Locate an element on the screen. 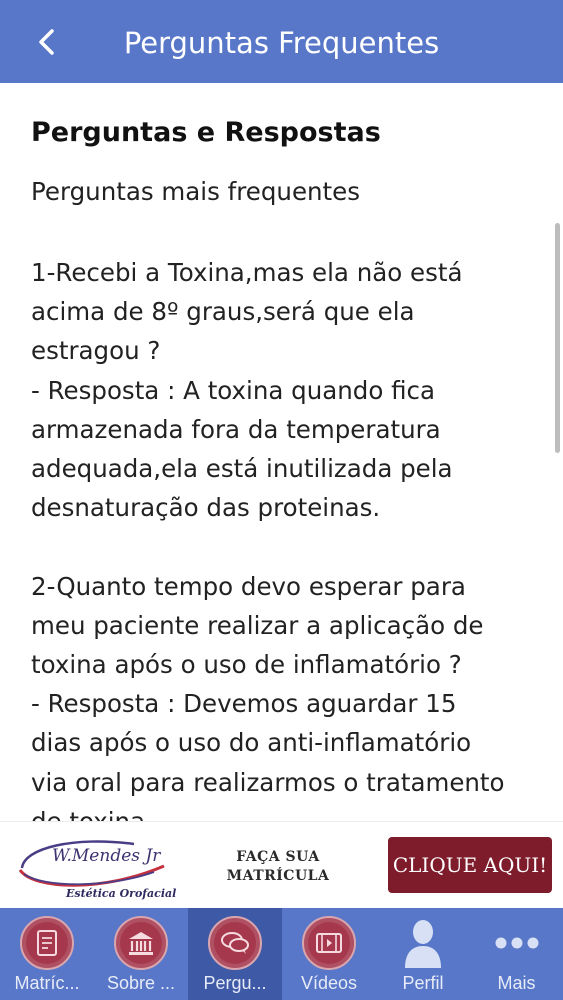  bank-icon is located at coordinates (141, 943).